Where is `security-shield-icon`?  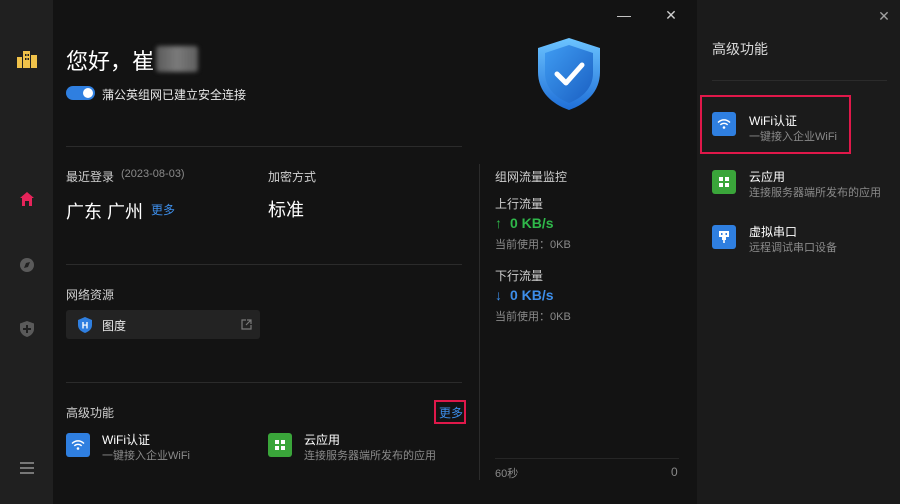
security-shield-icon is located at coordinates (569, 74).